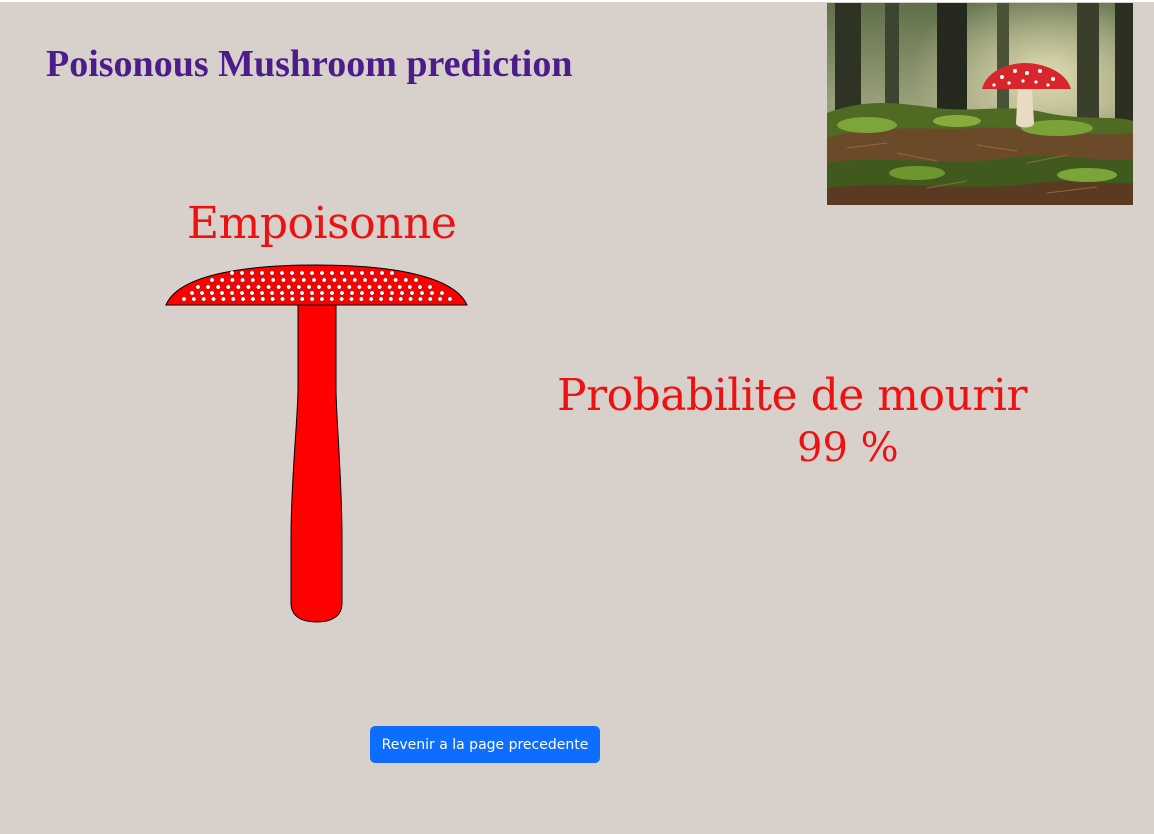  I want to click on back-button: Revenir a la page precedente, so click(485, 744).